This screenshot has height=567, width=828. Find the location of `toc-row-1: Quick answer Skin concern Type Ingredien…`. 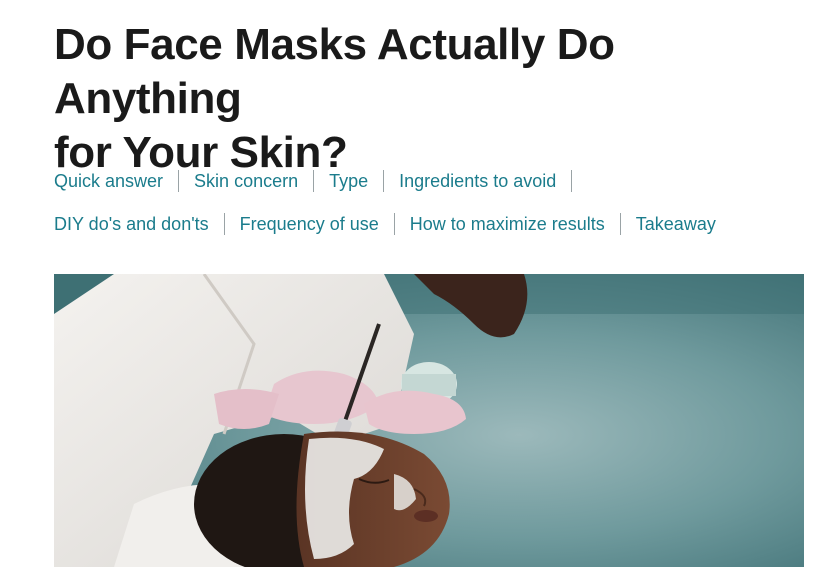

toc-row-1: Quick answer Skin concern Type Ingredien… is located at coordinates (434, 181).